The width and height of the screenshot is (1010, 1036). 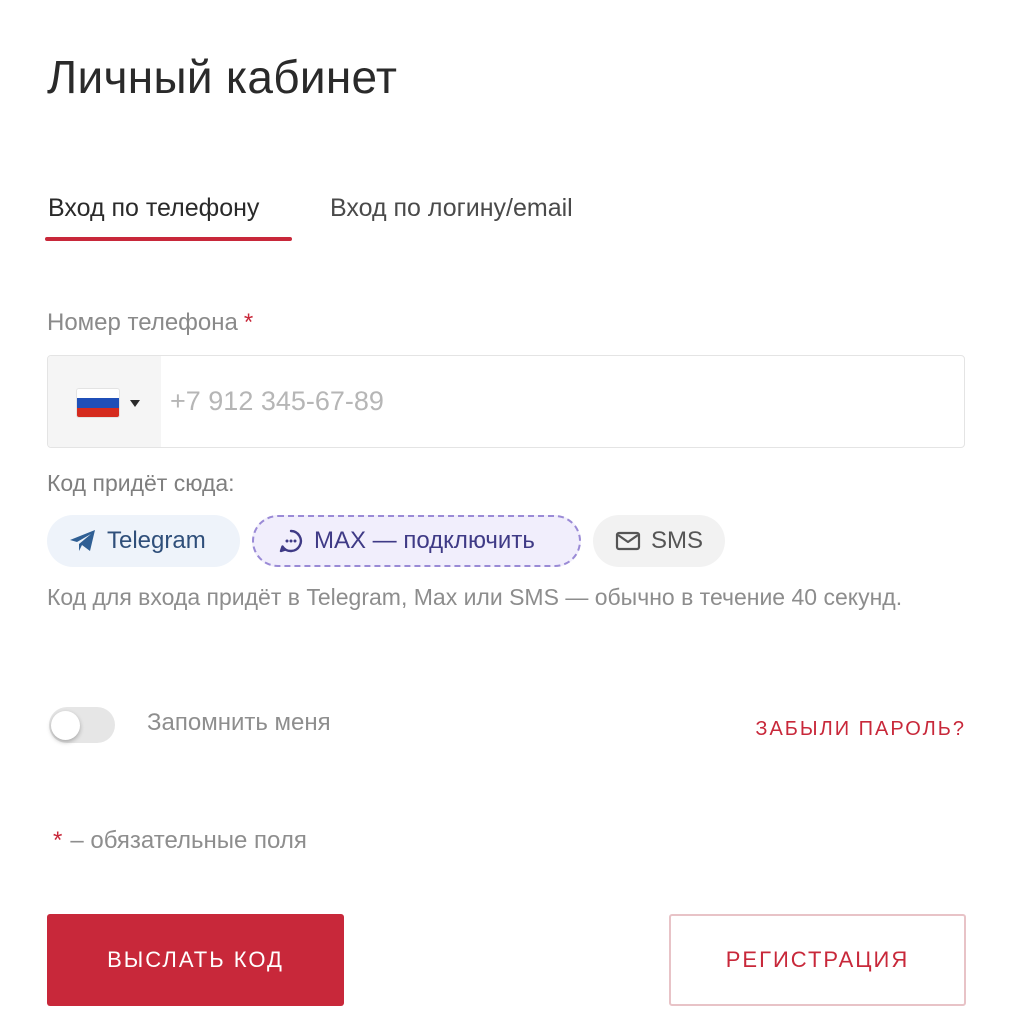 I want to click on phone-input, so click(x=560, y=401).